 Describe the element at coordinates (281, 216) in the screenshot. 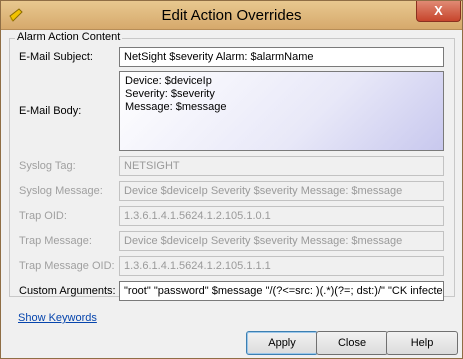

I see `trap-oid-field: 1.3.6.1.4.1.5624.1.2.105.1.0.1` at that location.